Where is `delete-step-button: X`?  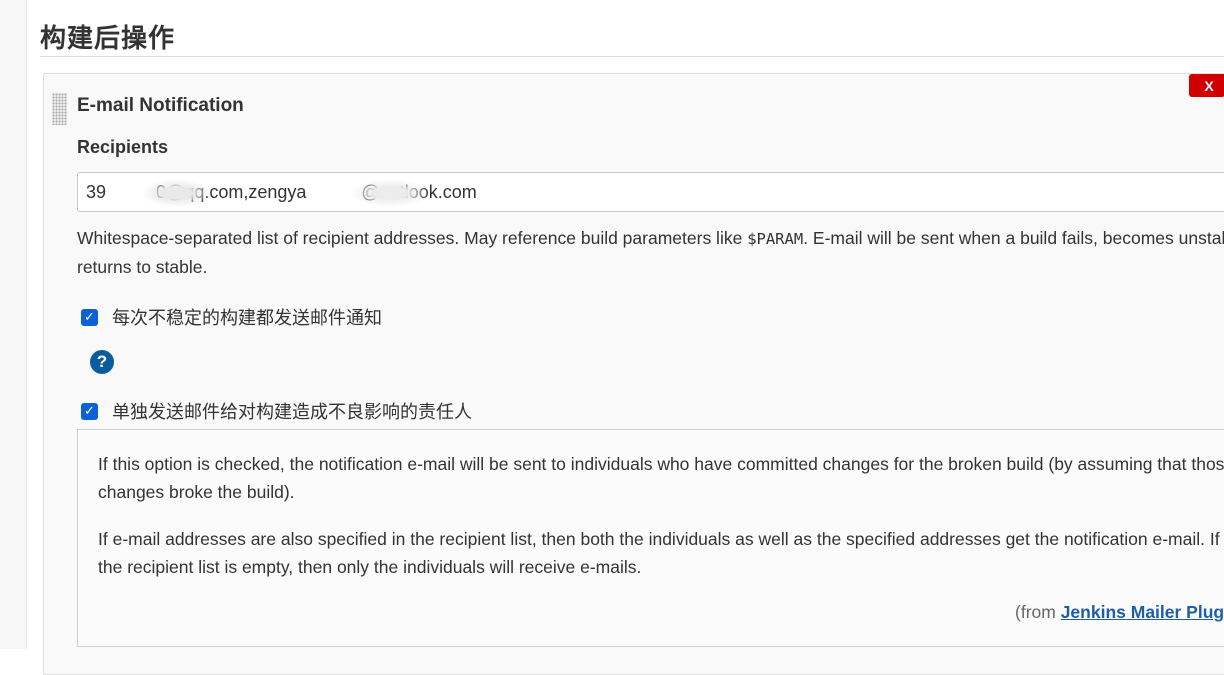
delete-step-button: X is located at coordinates (1206, 85).